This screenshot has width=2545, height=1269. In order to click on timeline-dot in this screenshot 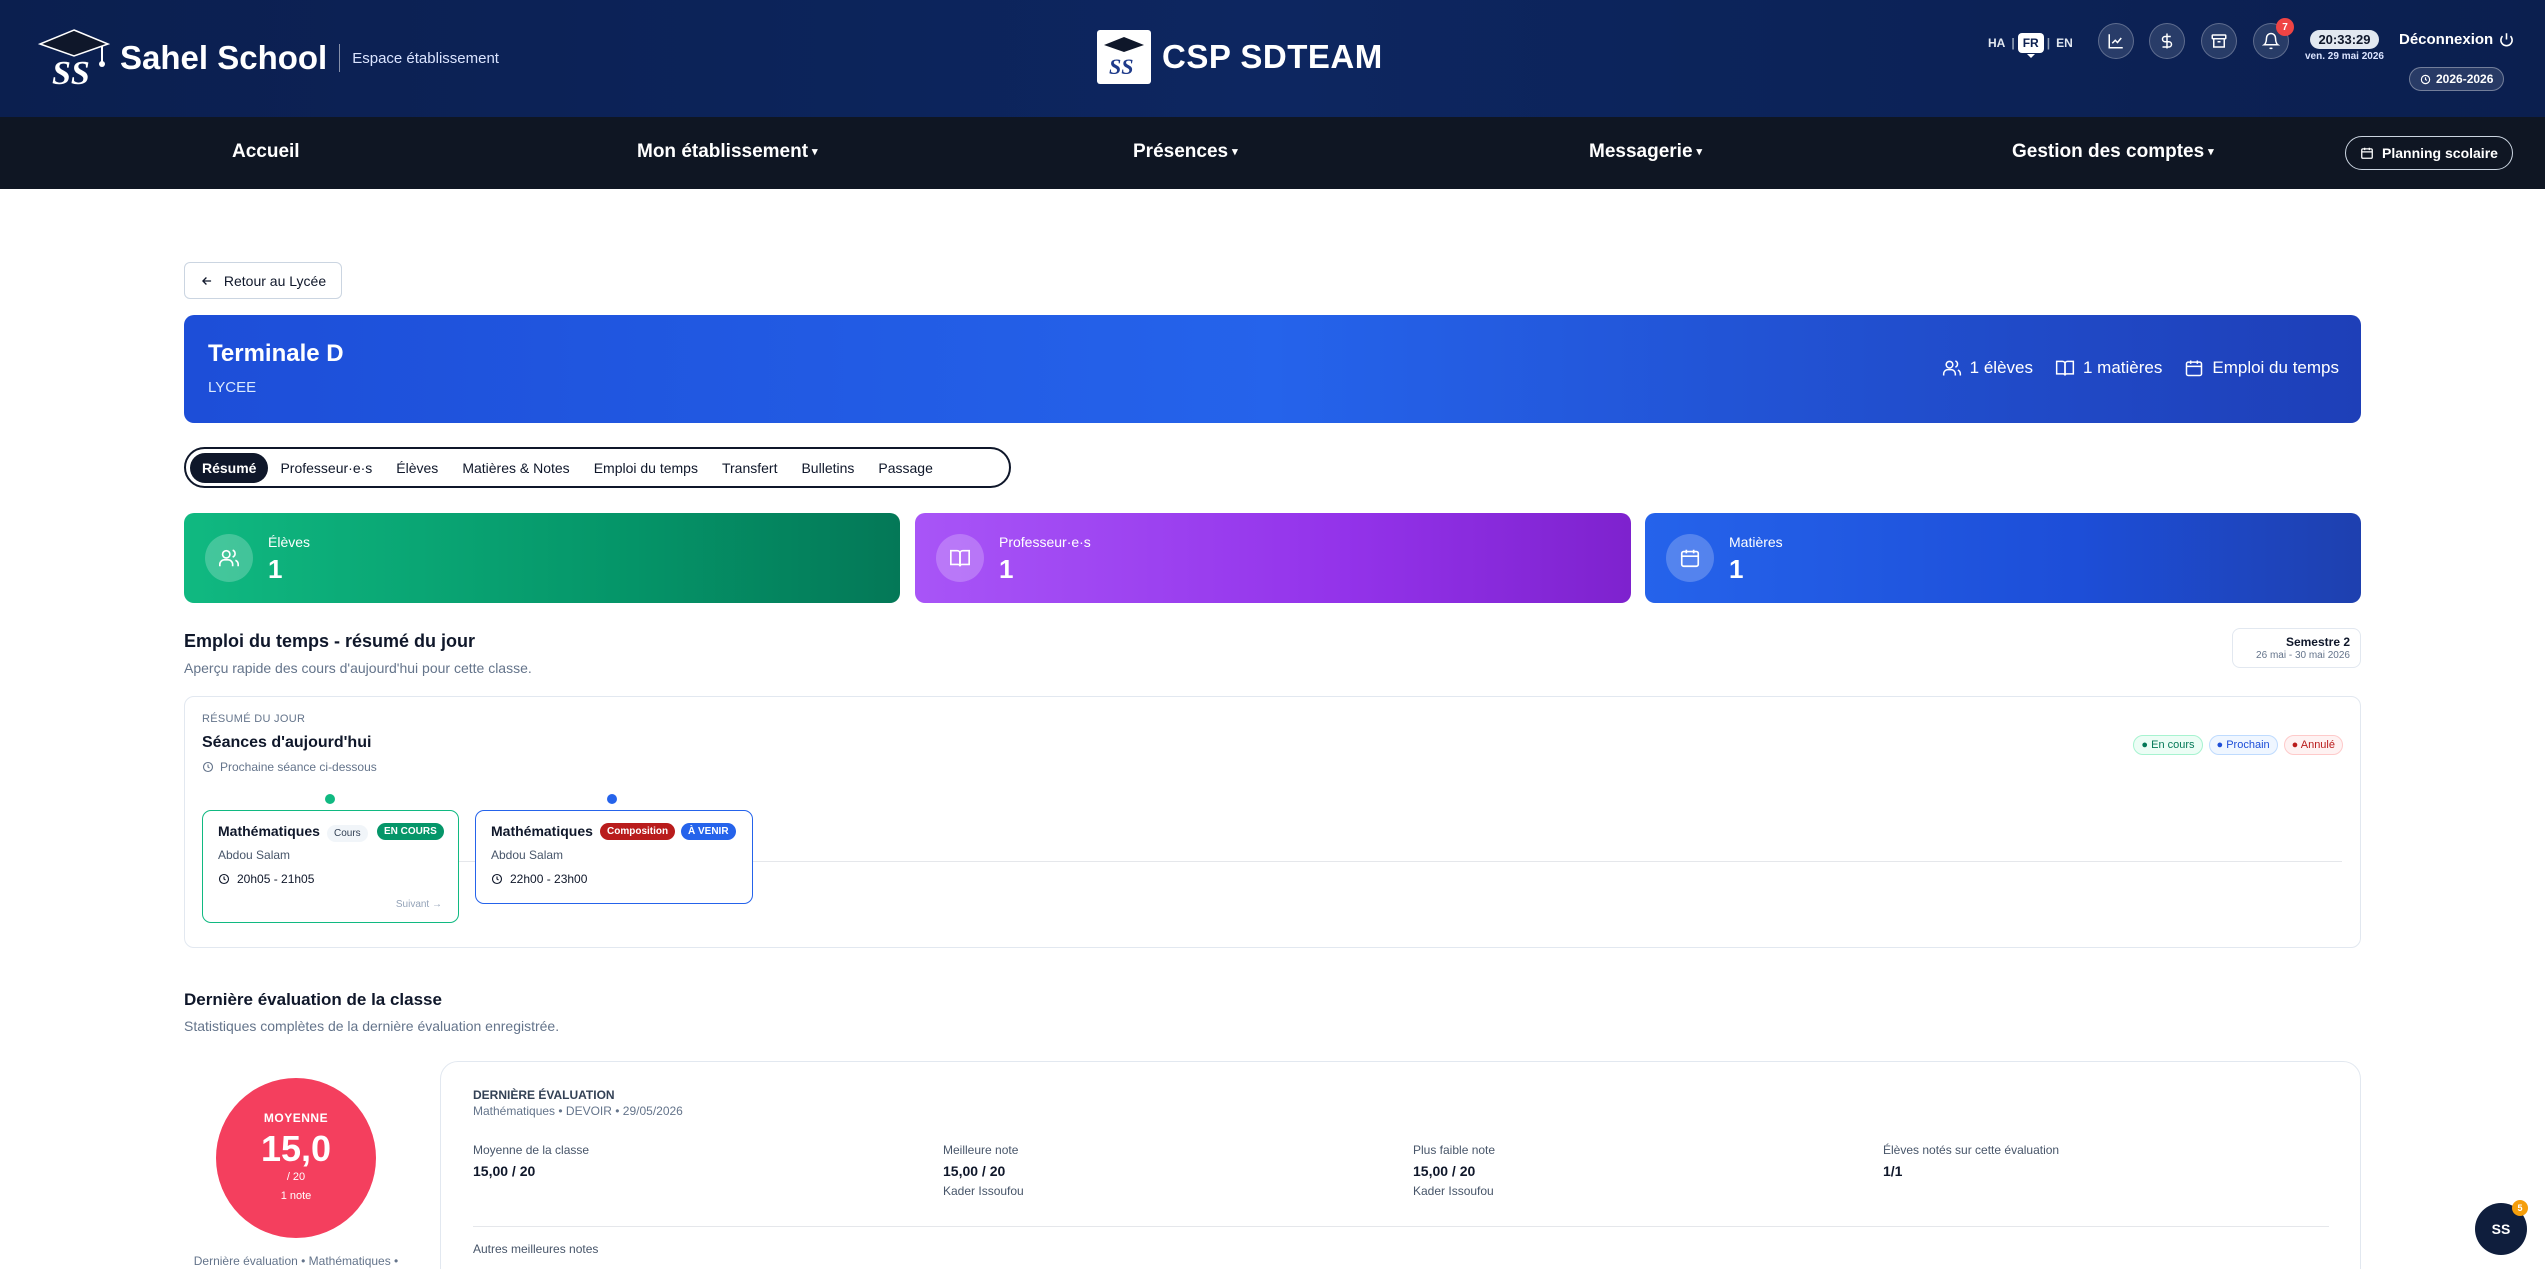, I will do `click(612, 799)`.